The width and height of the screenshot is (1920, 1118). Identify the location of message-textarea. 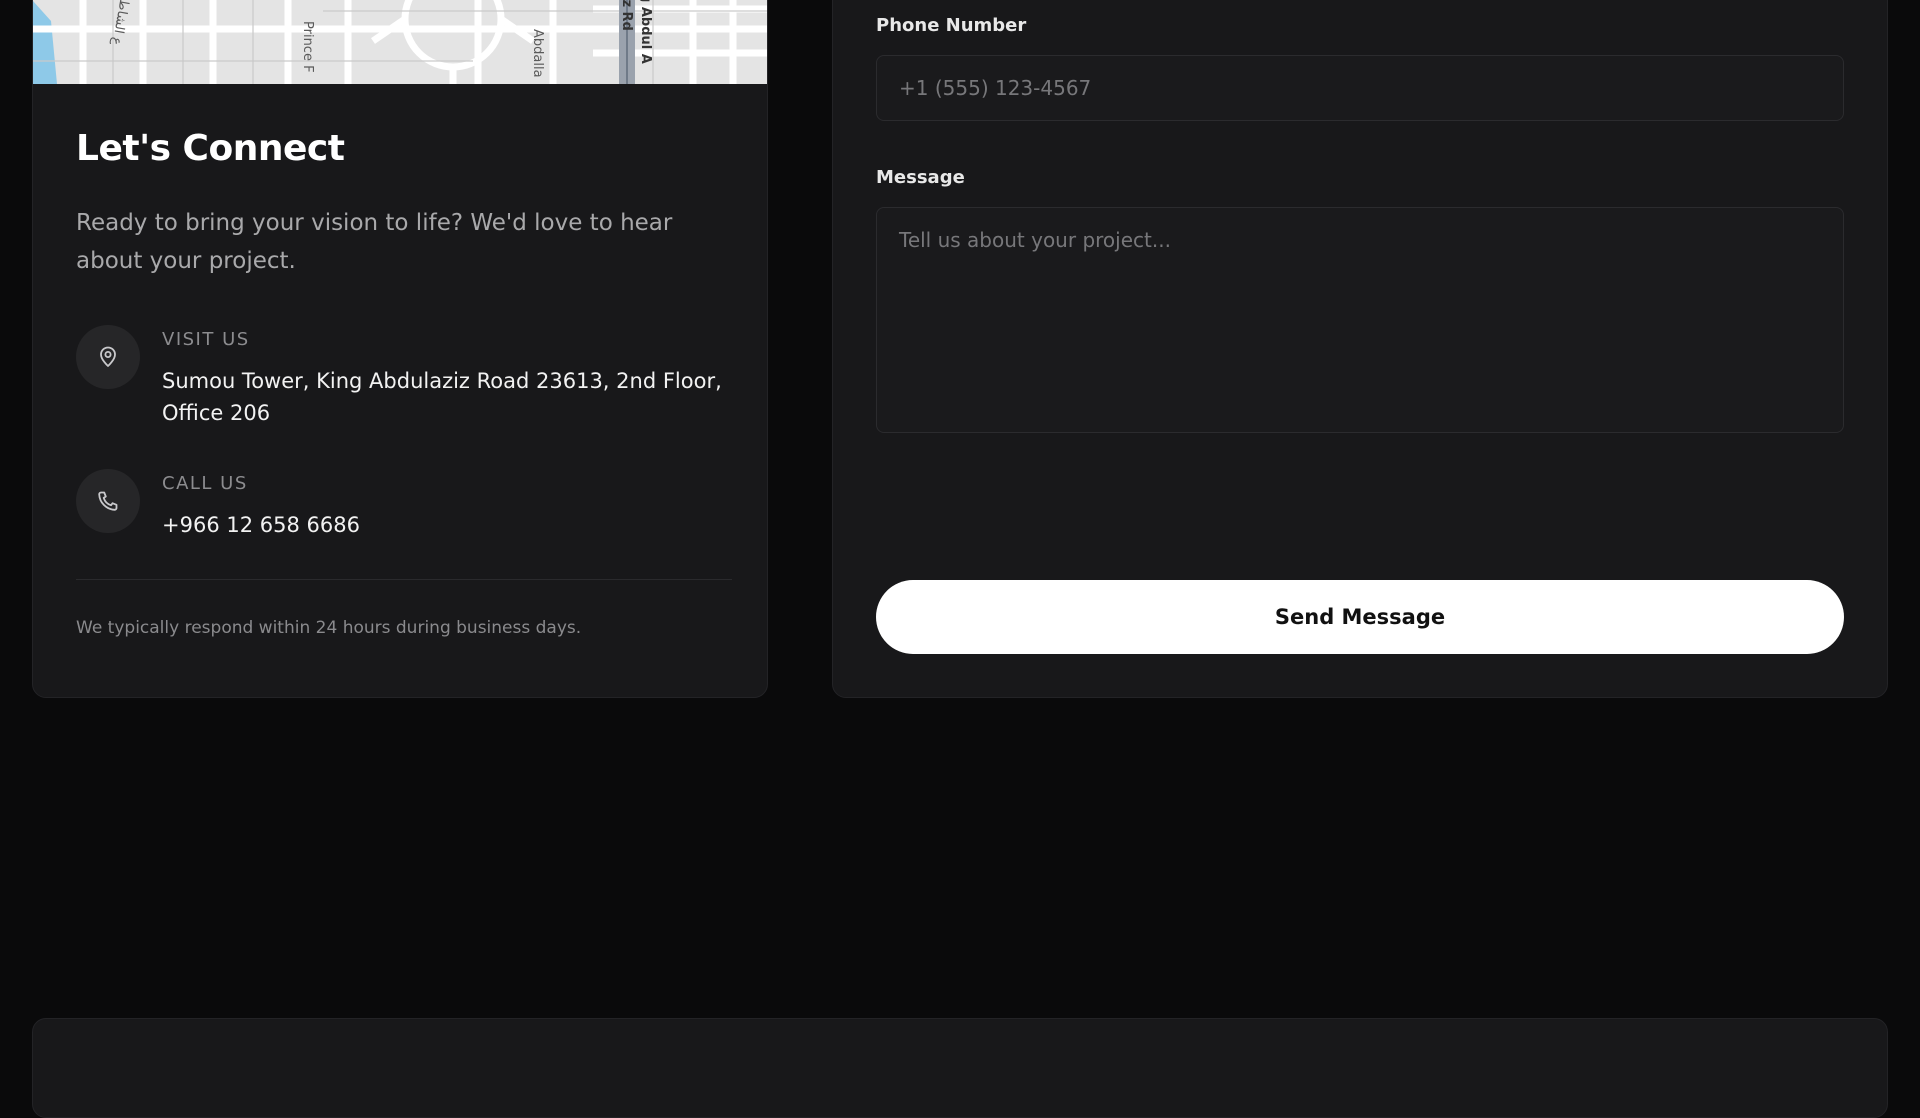
(1360, 320).